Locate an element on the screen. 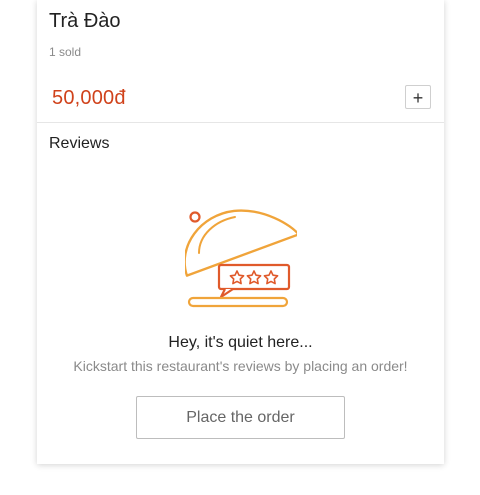  section-divider is located at coordinates (240, 122).